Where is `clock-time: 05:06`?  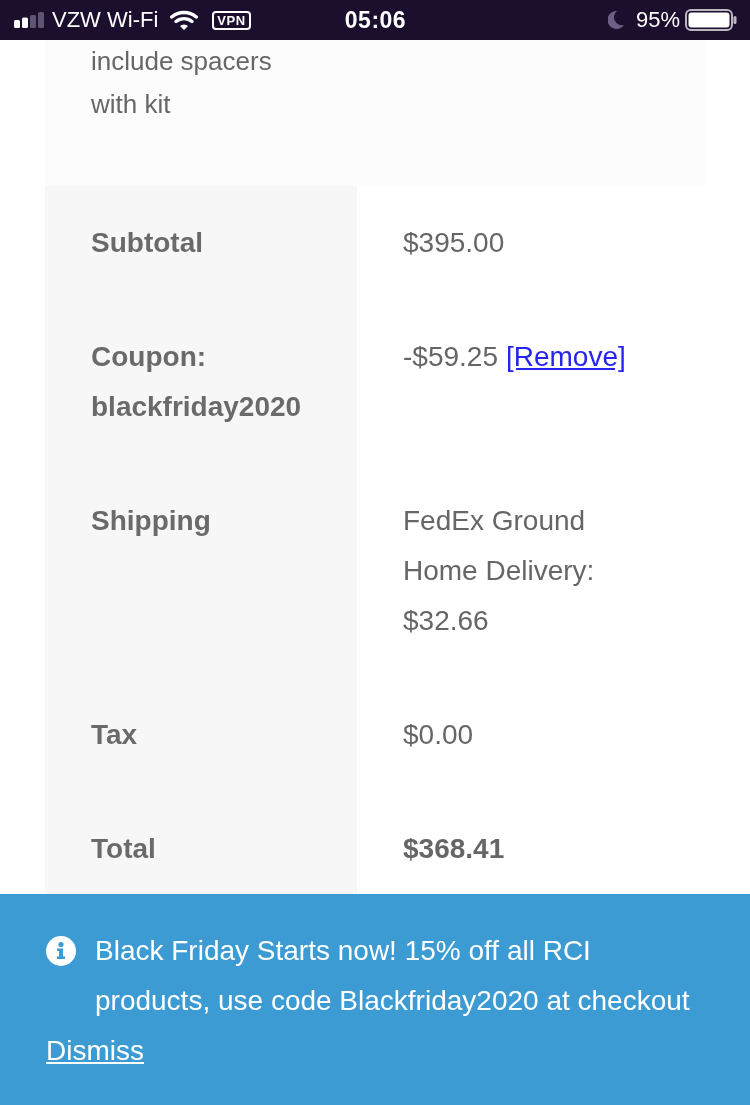 clock-time: 05:06 is located at coordinates (375, 20).